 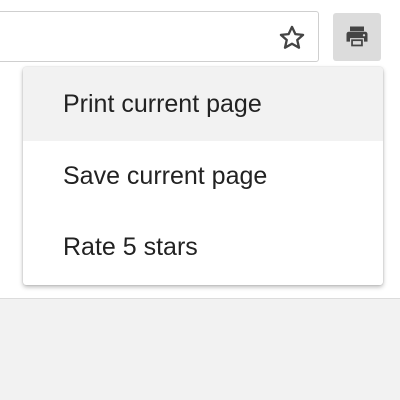 What do you see at coordinates (130, 247) in the screenshot?
I see `menu-item-label: Rate 5 stars` at bounding box center [130, 247].